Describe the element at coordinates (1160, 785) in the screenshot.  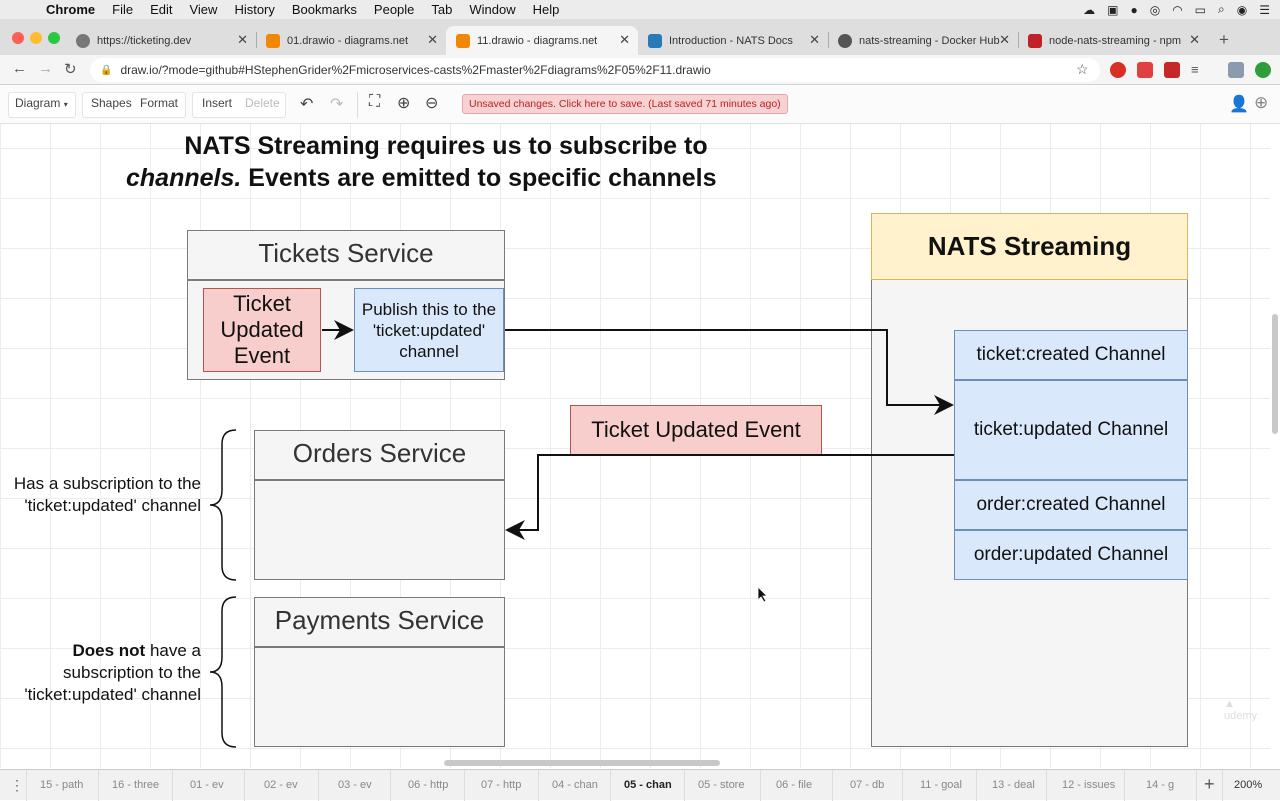
I see `page-tab: 14 - g` at that location.